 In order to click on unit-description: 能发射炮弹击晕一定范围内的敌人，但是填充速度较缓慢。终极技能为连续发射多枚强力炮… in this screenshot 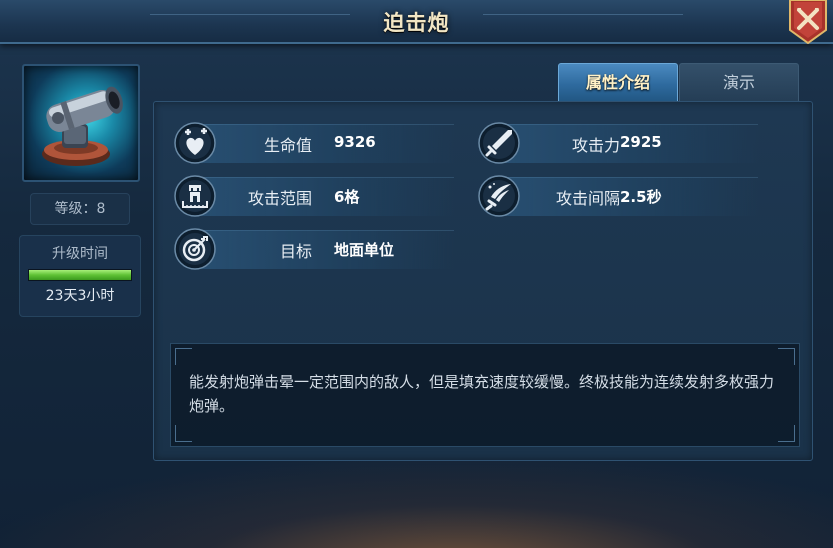, I will do `click(482, 394)`.